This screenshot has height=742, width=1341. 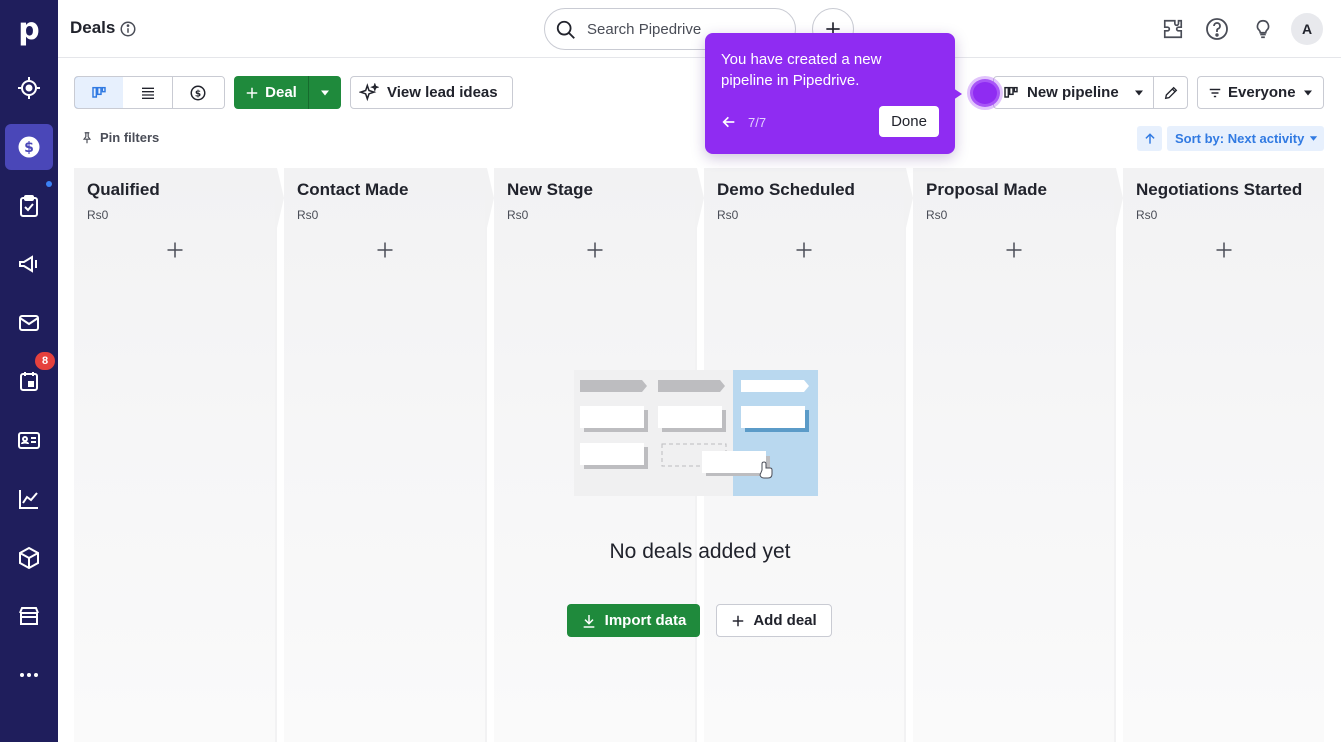 I want to click on sort-by-select: Sort by: Next activity, so click(x=1245, y=138).